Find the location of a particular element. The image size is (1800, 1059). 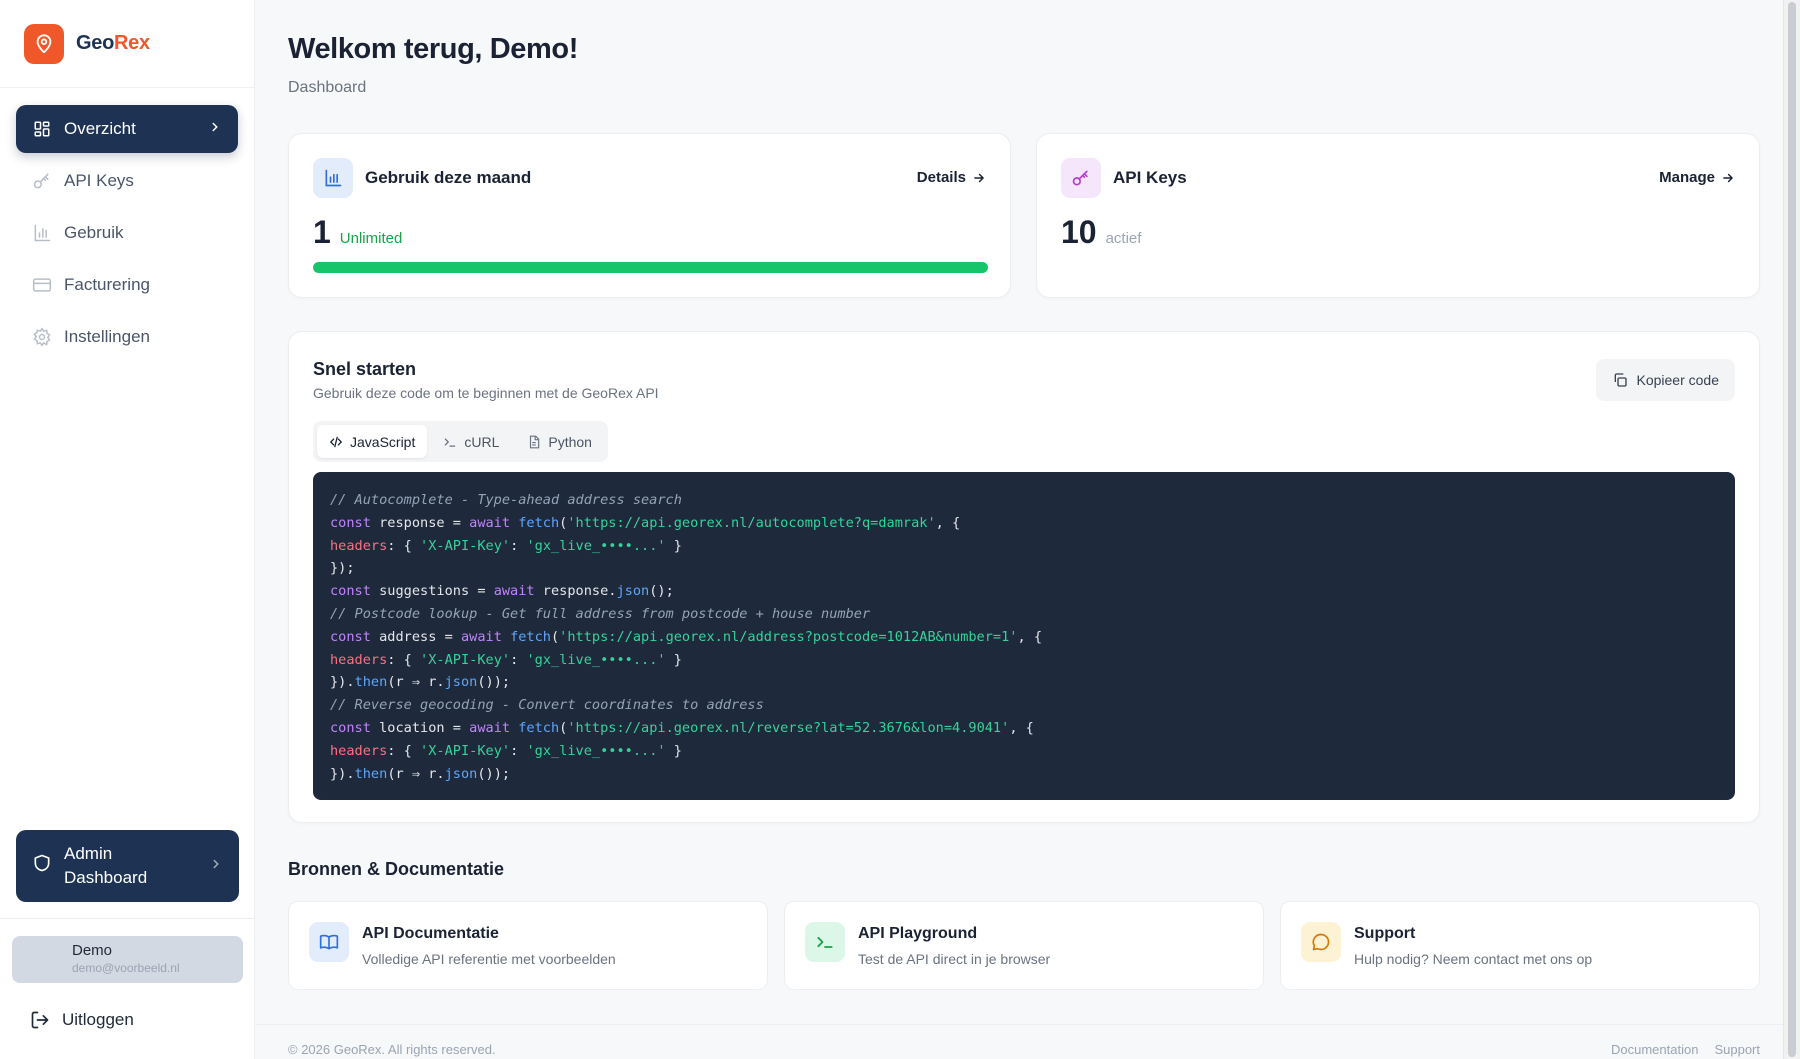

usage-progress-bar is located at coordinates (650, 267).